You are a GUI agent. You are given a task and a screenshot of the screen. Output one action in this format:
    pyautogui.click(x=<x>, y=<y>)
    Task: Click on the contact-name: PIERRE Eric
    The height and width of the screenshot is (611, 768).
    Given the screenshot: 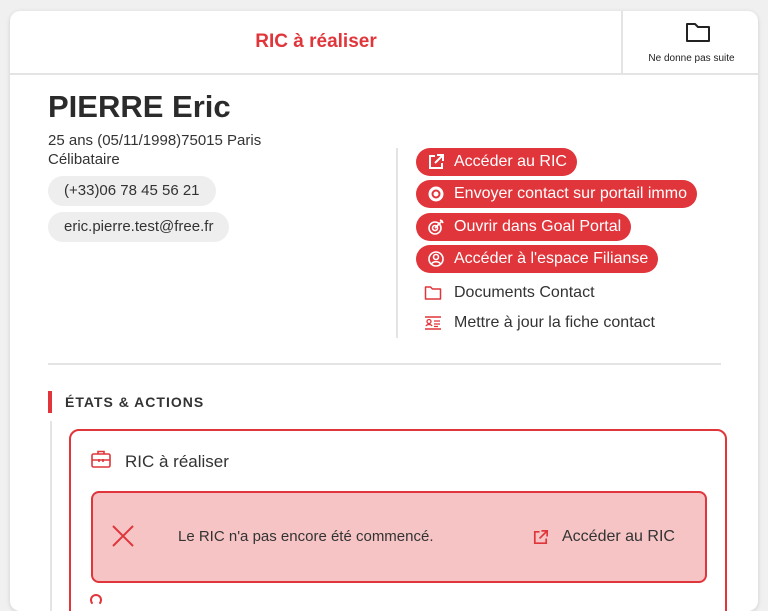 What is the action you would take?
    pyautogui.click(x=139, y=106)
    